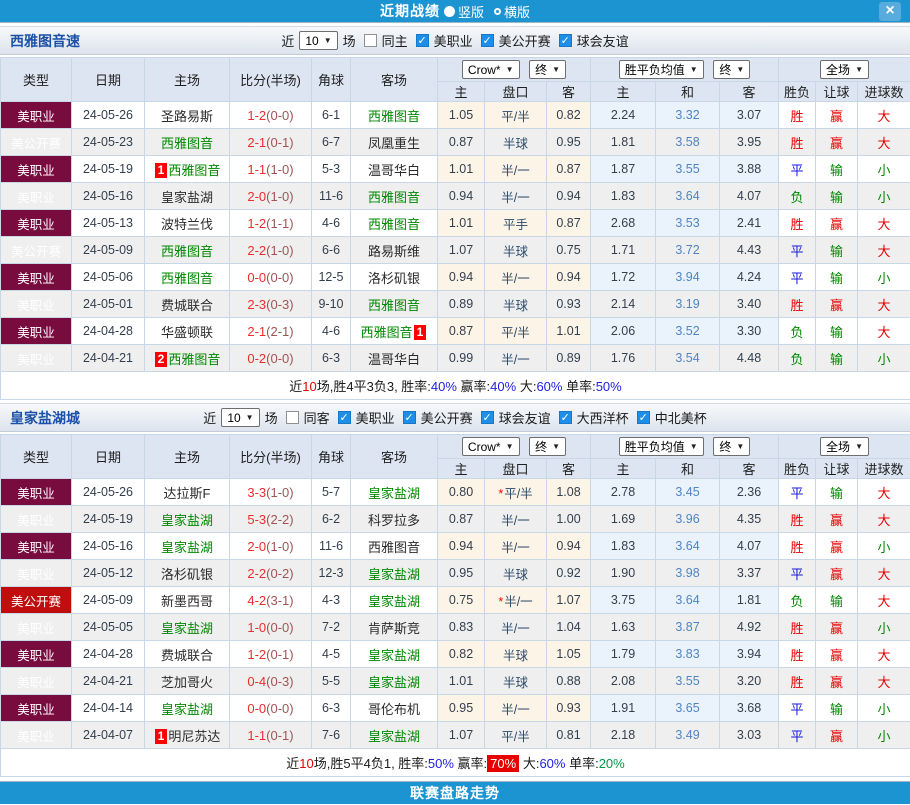 Image resolution: width=910 pixels, height=805 pixels. I want to click on match-score: 2-1(0-1), so click(271, 142).